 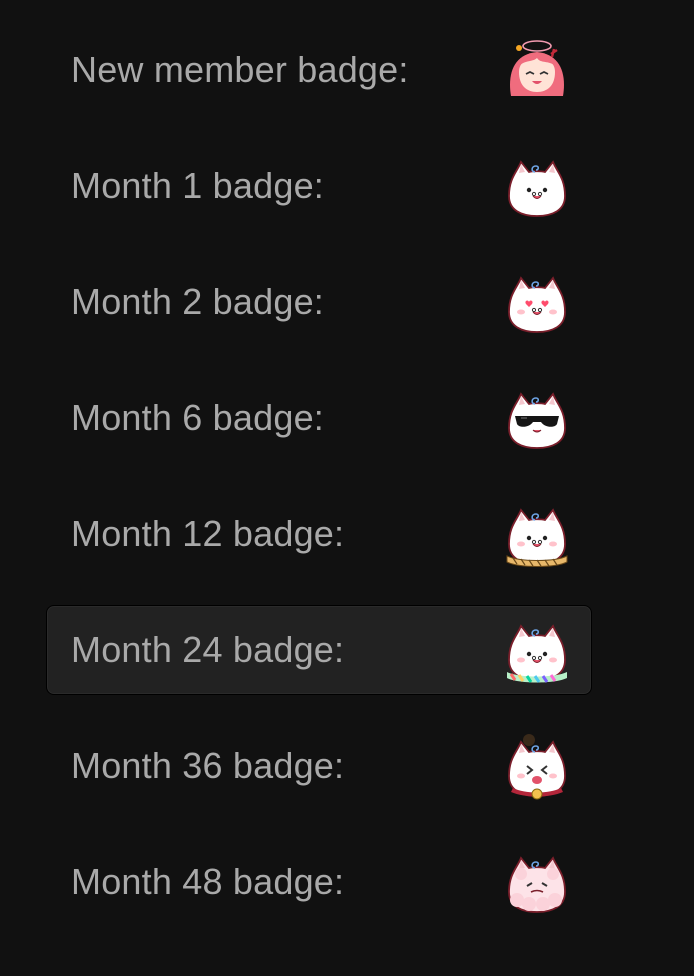 What do you see at coordinates (197, 185) in the screenshot?
I see `badge-label: Month 1 badge:` at bounding box center [197, 185].